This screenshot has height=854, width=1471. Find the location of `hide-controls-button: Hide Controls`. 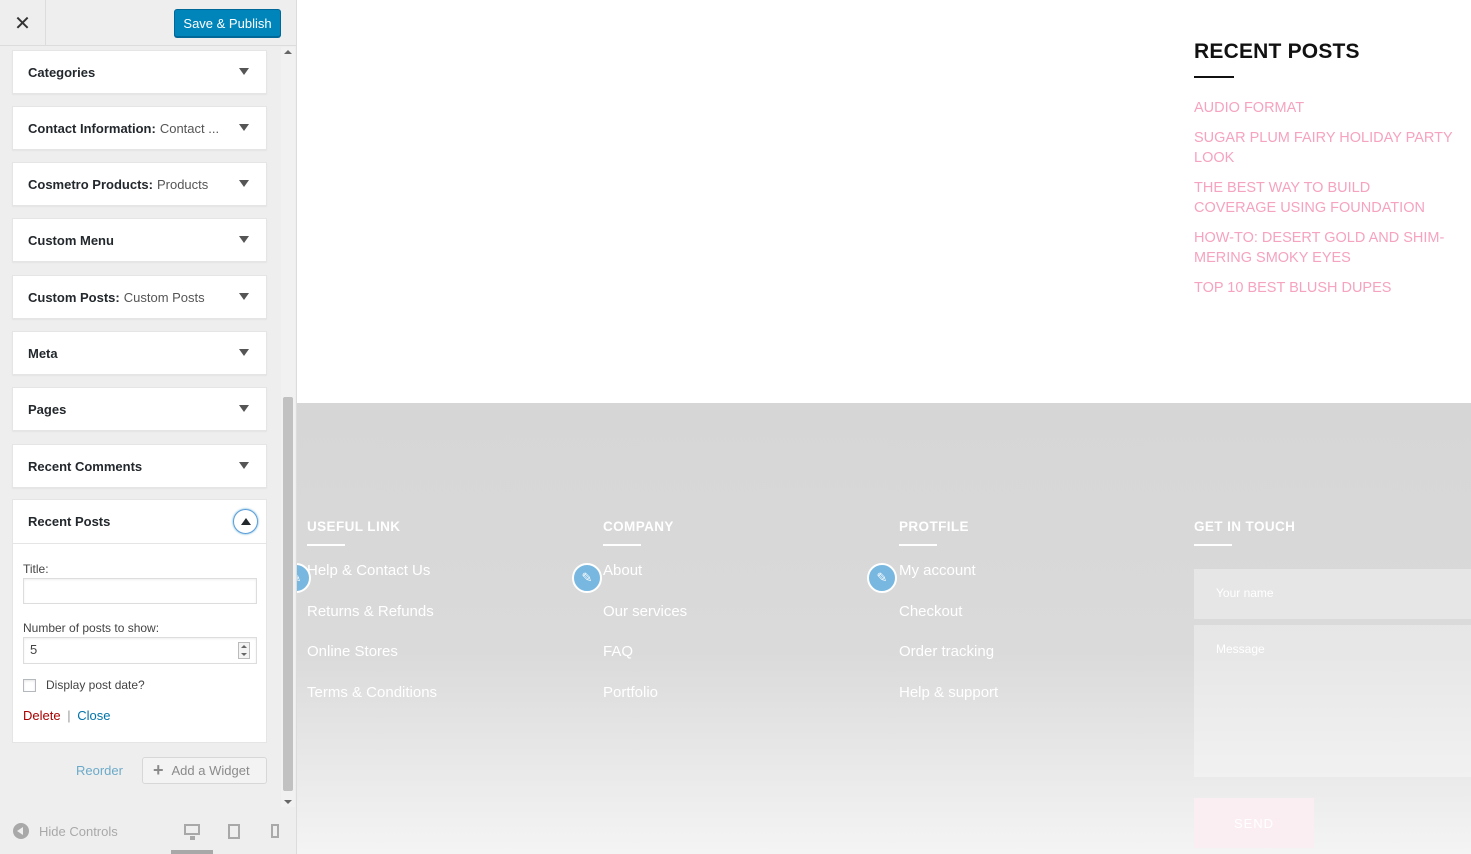

hide-controls-button: Hide Controls is located at coordinates (65, 831).